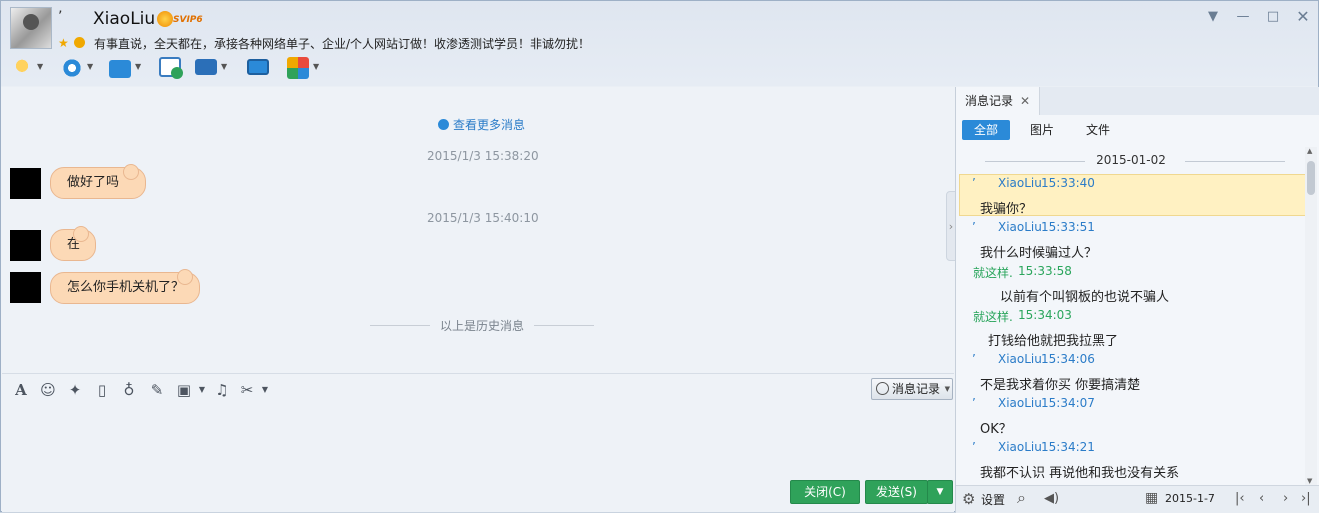  Describe the element at coordinates (1045, 315) in the screenshot. I see `entry-time: 15:34:03` at that location.